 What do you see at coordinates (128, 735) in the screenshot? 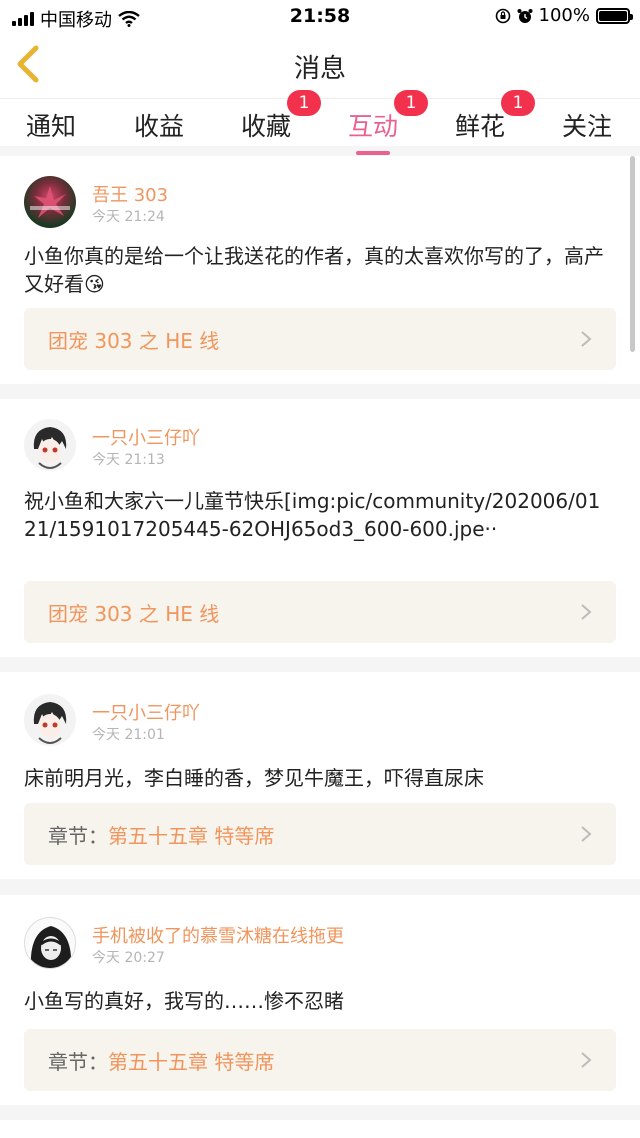
I see `timestamp: 今天 21:01` at bounding box center [128, 735].